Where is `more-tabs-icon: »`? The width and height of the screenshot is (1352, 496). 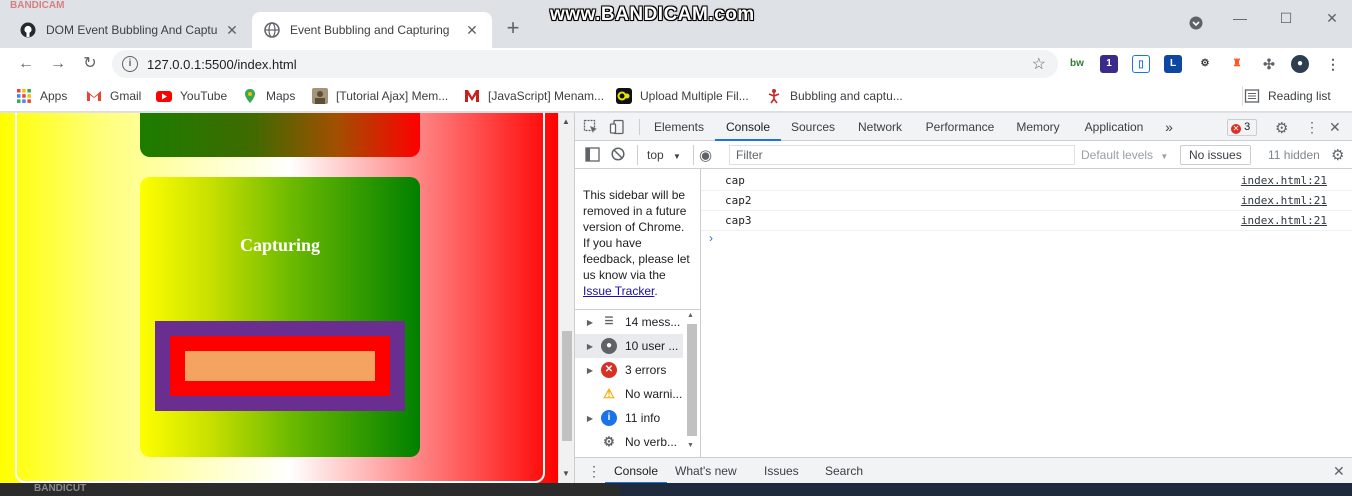
more-tabs-icon: » is located at coordinates (1169, 127).